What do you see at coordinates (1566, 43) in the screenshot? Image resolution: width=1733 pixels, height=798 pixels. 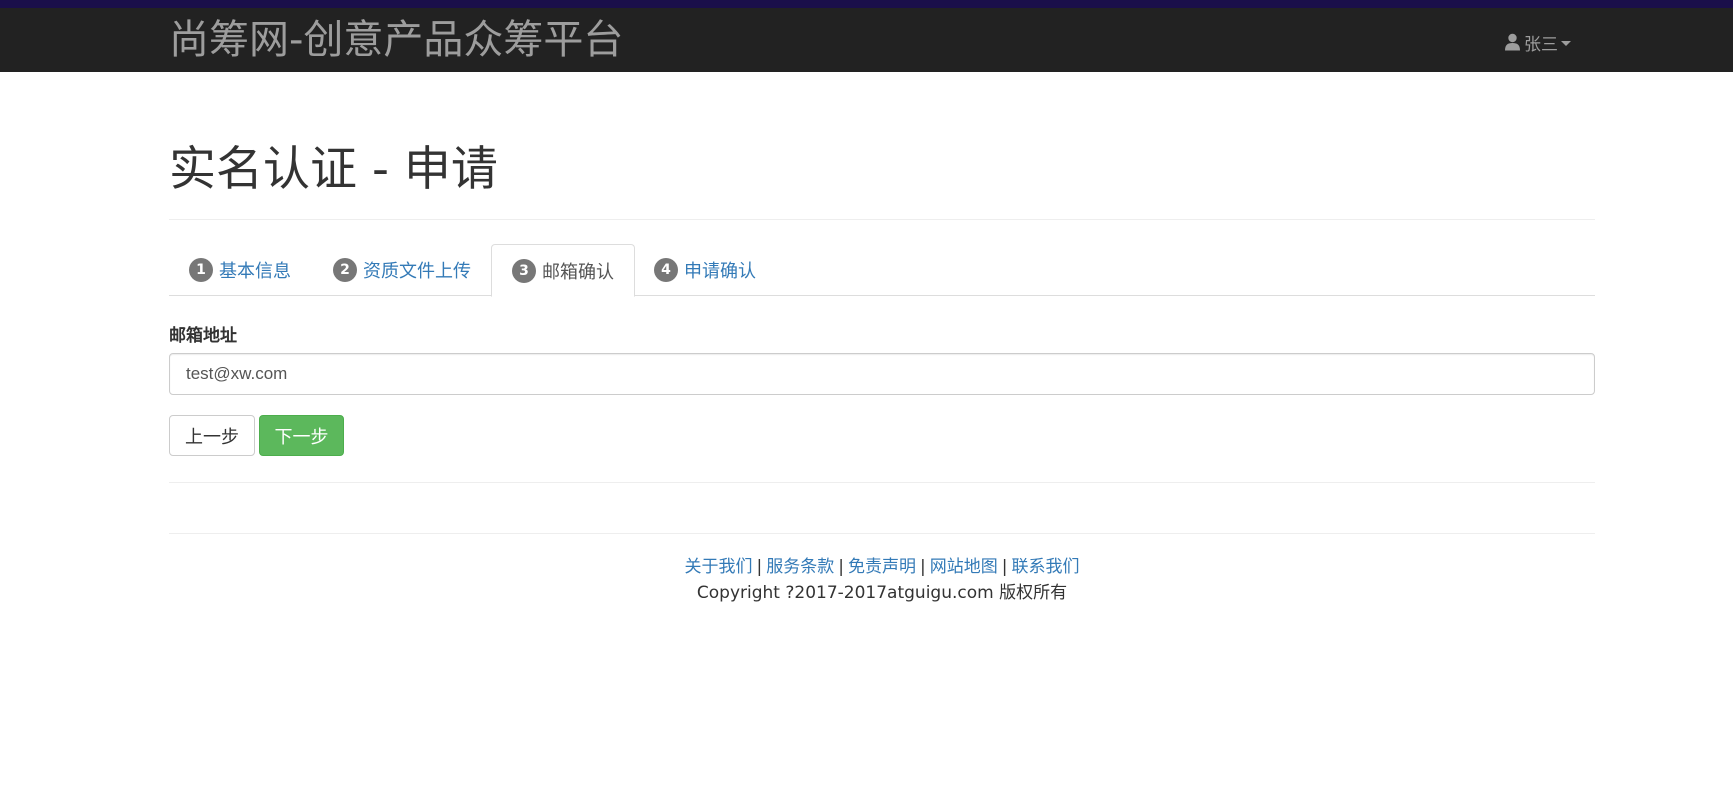 I see `caret-down-icon` at bounding box center [1566, 43].